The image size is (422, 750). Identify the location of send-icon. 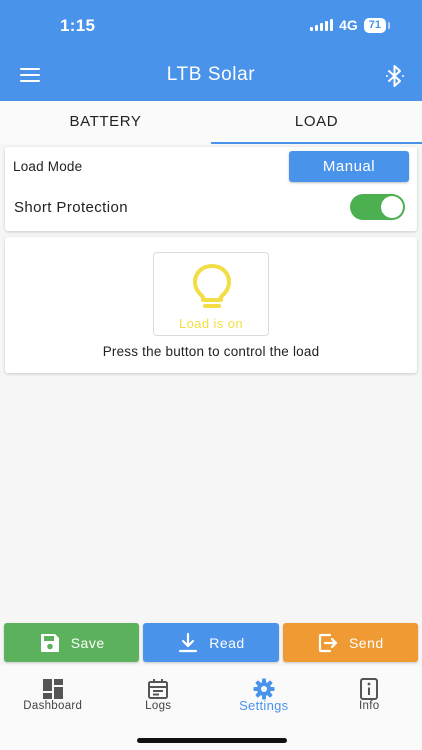
(328, 642).